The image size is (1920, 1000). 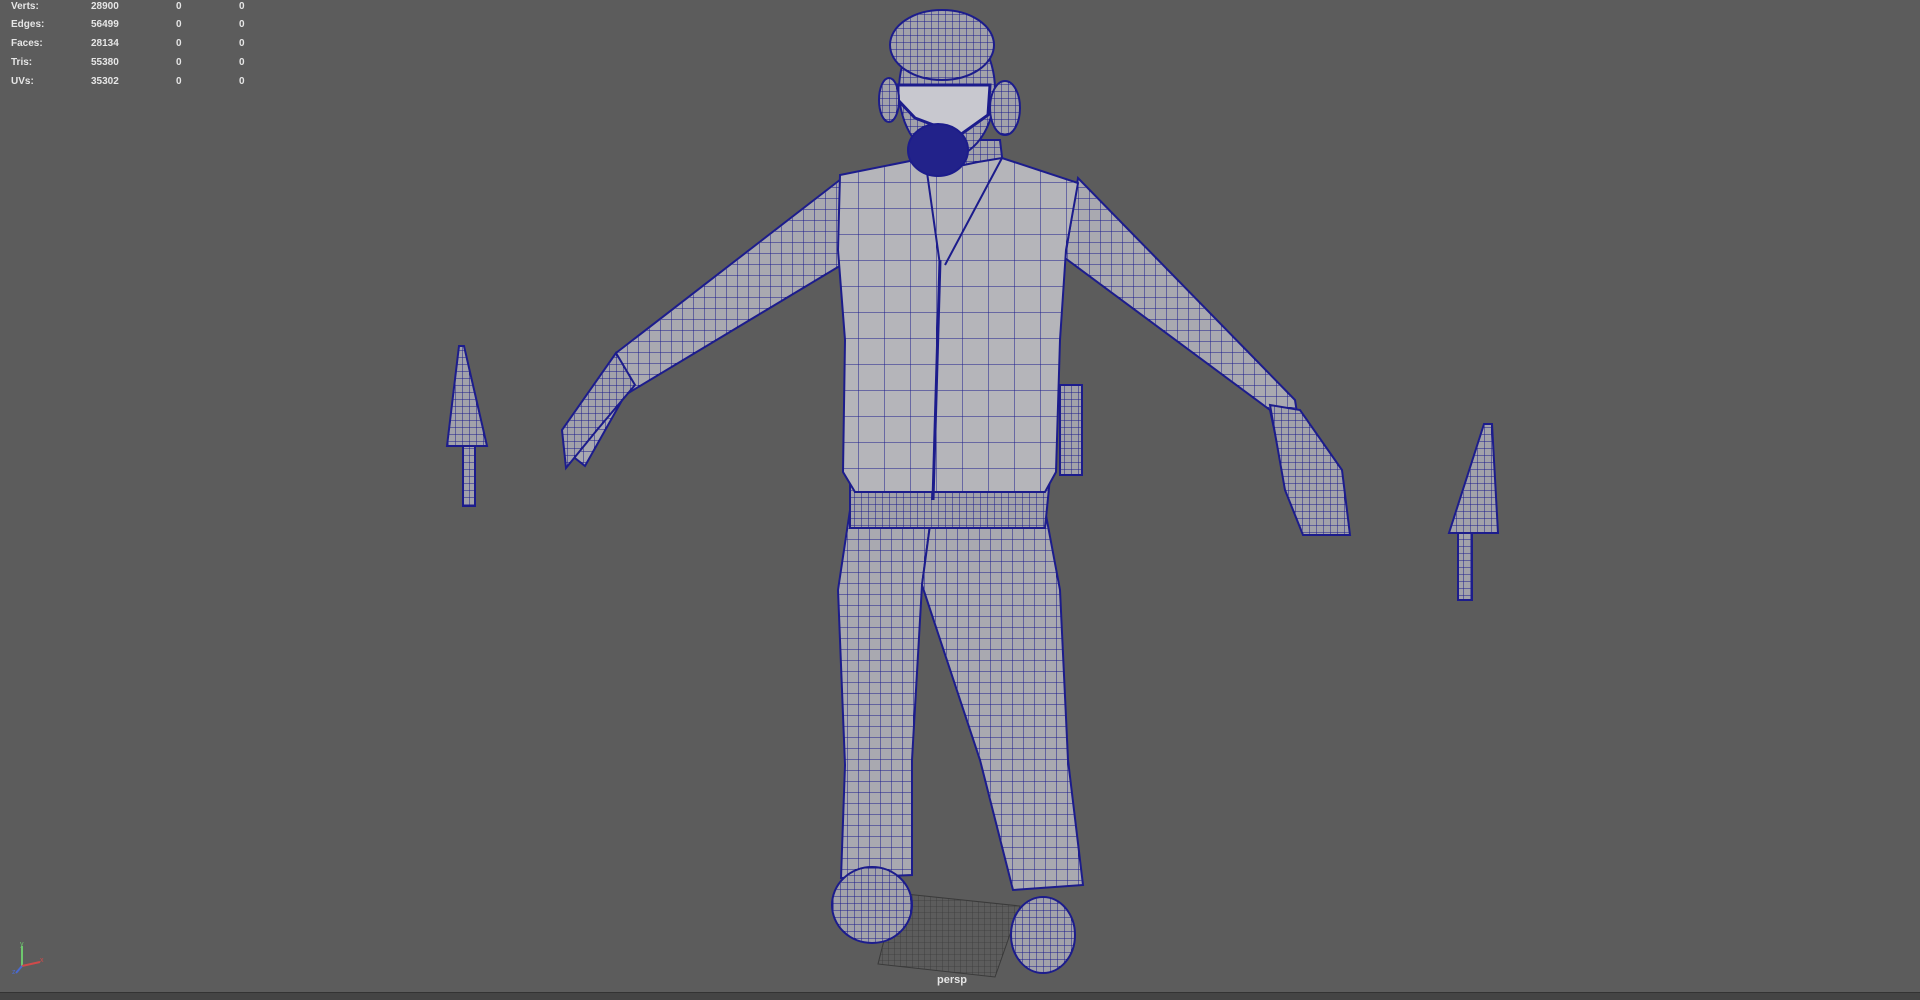 I want to click on hud-label: Verts:, so click(x=25, y=6).